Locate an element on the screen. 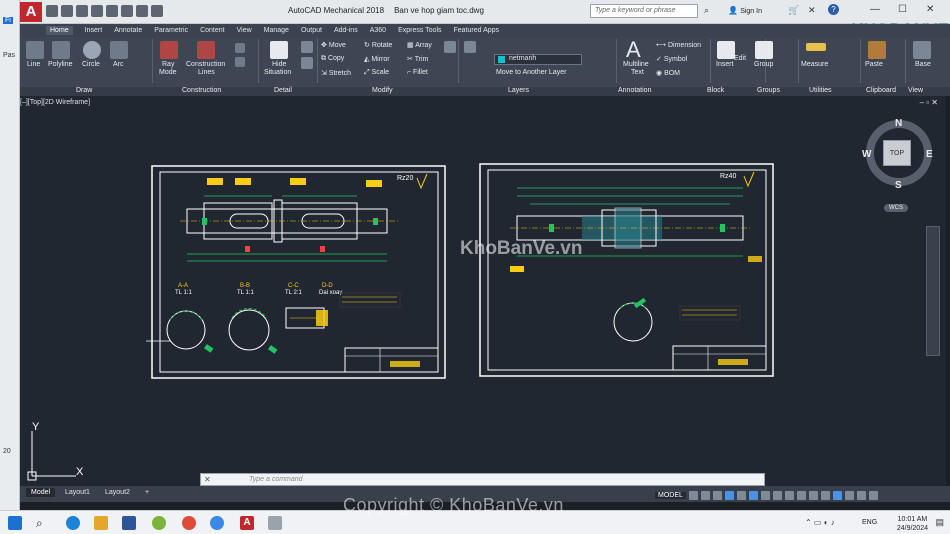  new-icon is located at coordinates (52, 11).